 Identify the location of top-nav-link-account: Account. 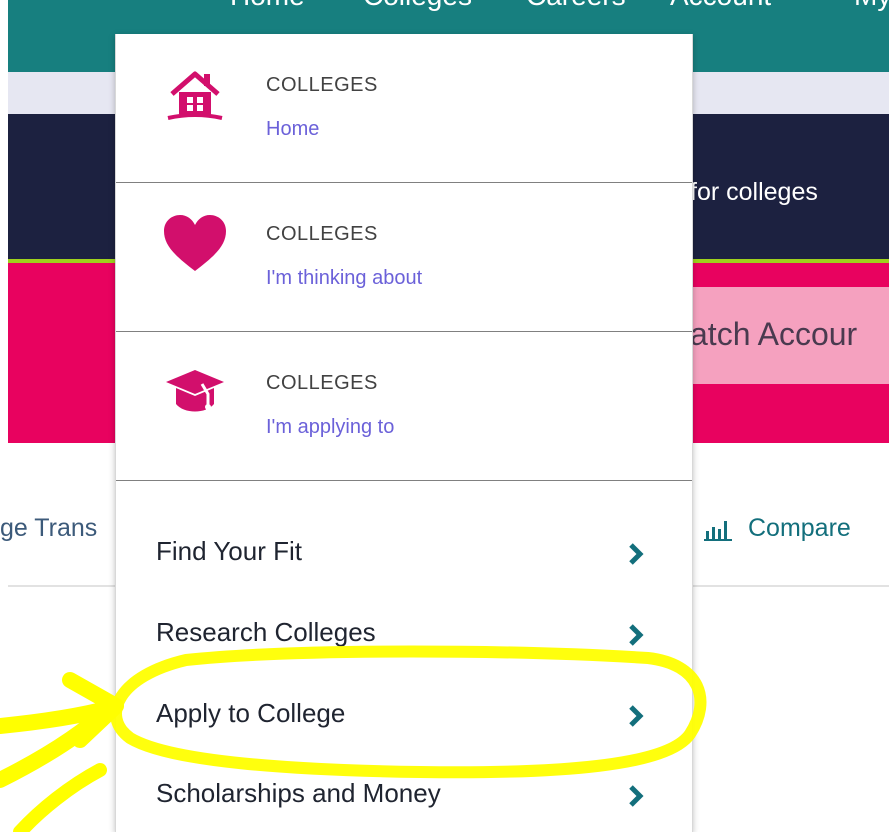
(720, 6).